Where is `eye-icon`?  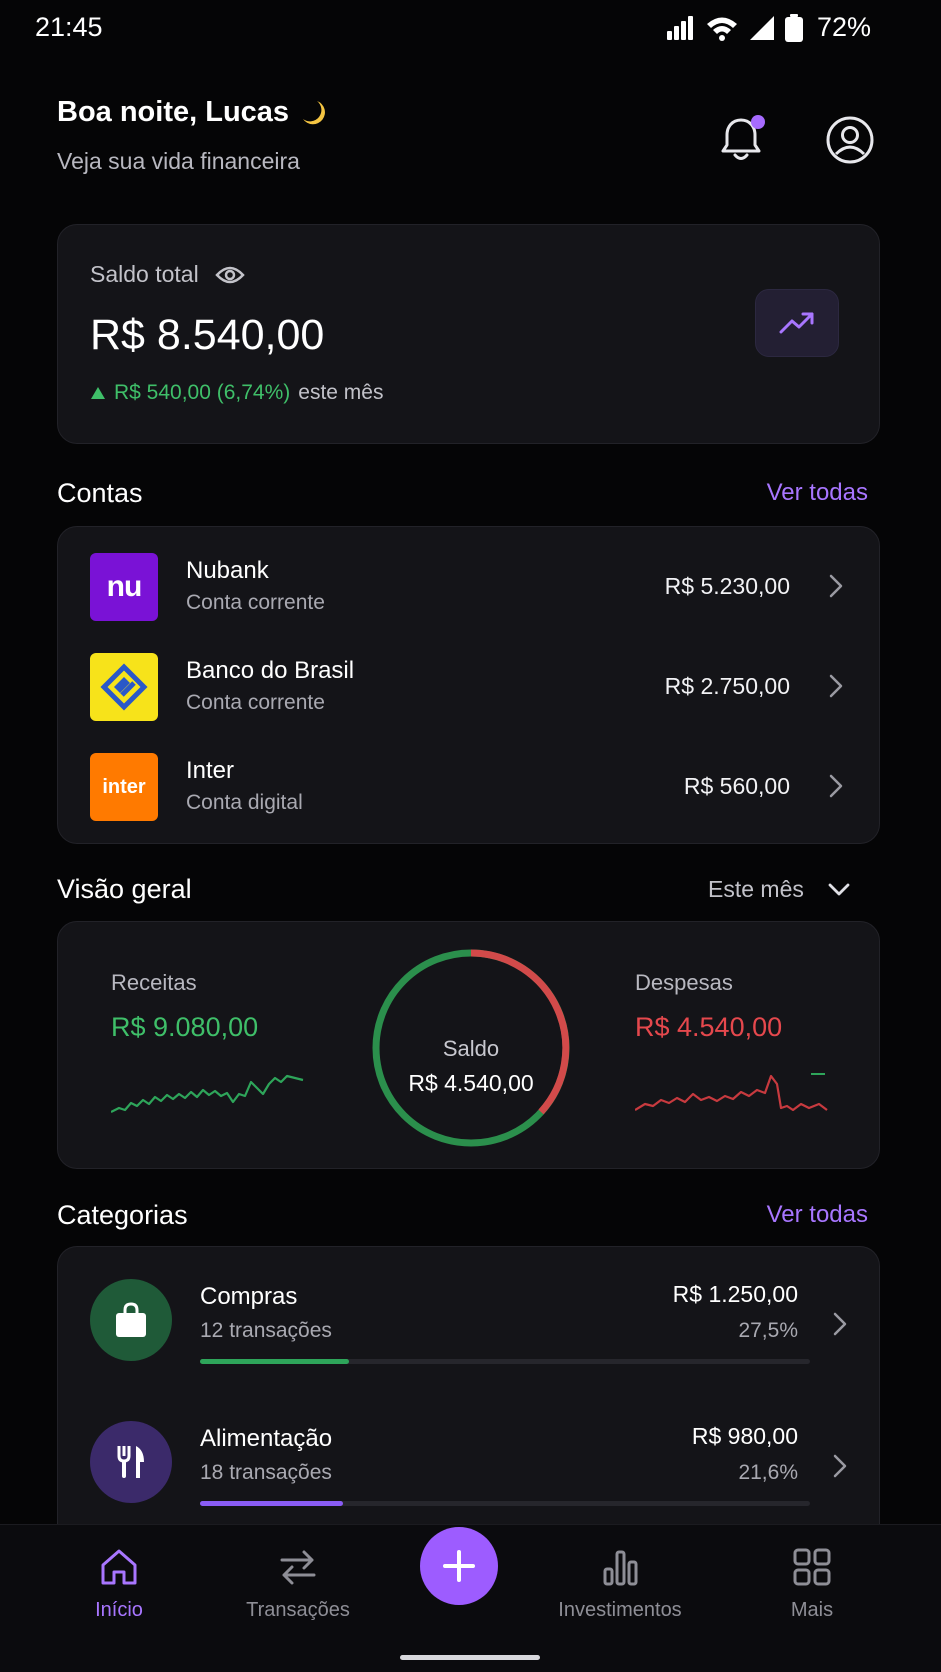 eye-icon is located at coordinates (229, 275).